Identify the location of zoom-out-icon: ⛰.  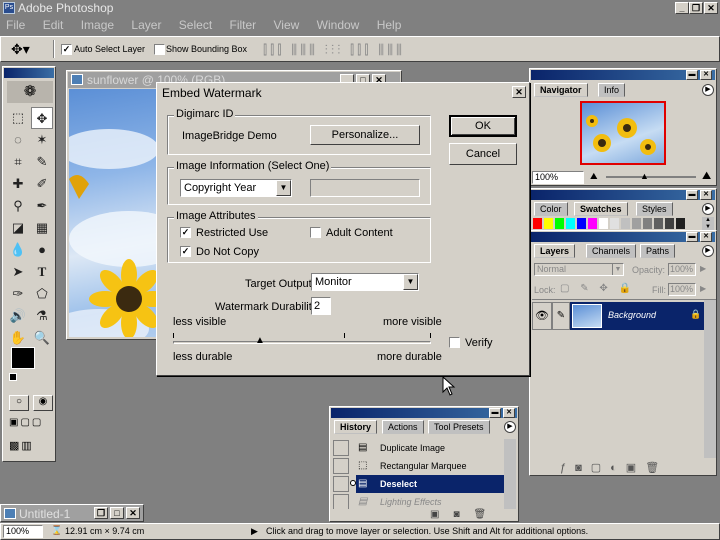
(594, 176).